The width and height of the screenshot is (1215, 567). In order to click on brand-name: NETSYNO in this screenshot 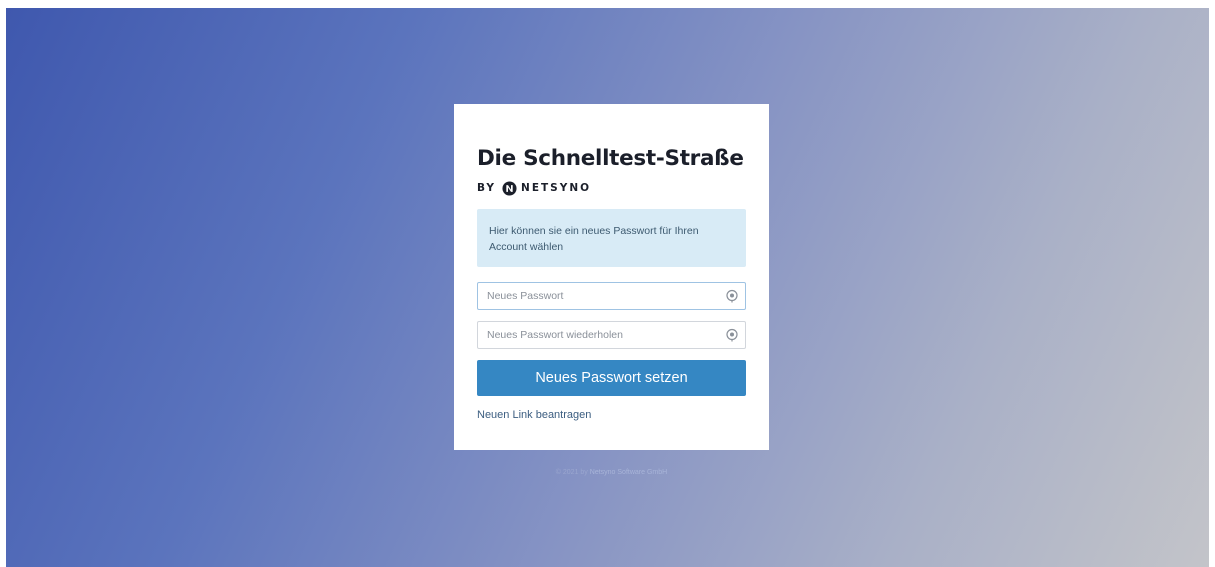, I will do `click(556, 188)`.